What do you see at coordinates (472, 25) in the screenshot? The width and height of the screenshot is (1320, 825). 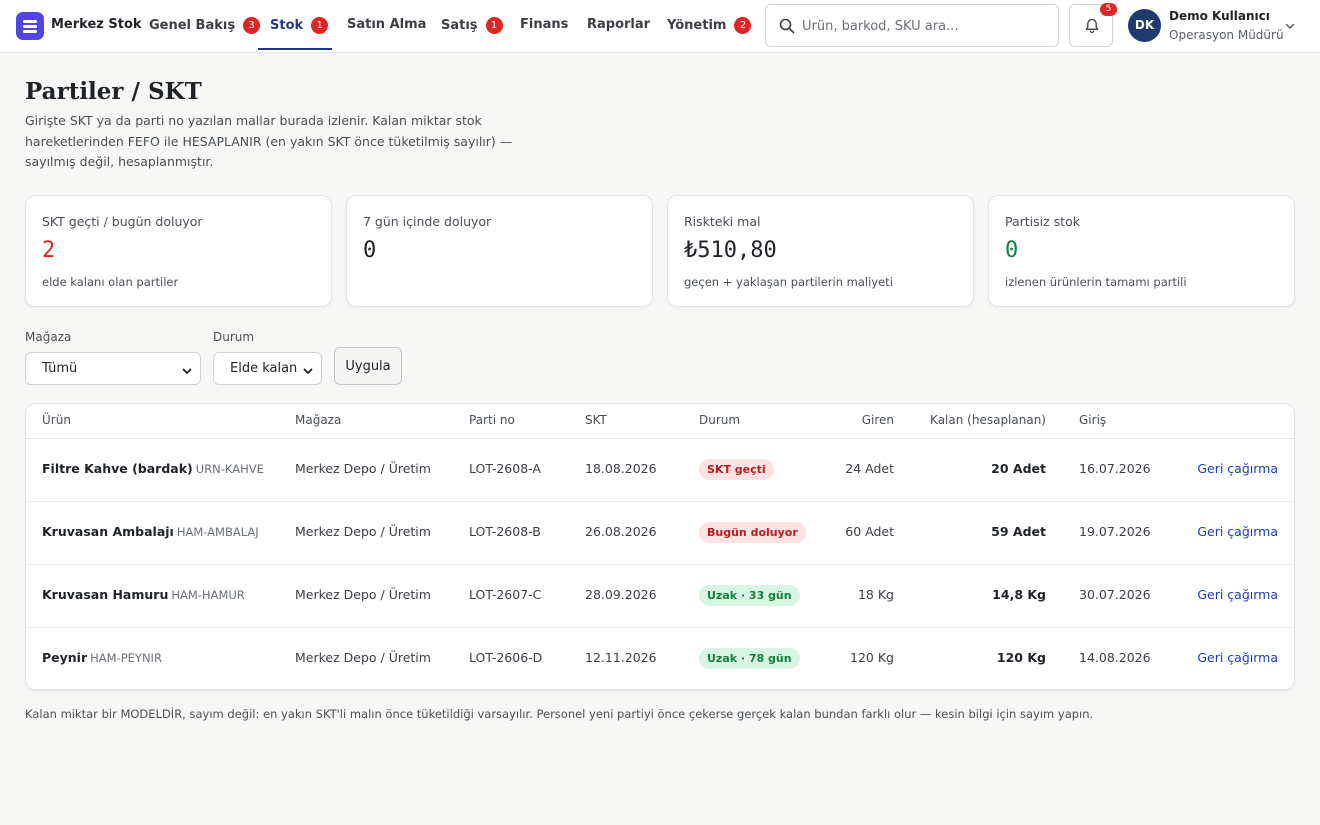 I see `nav-item-satis: Satış 1` at bounding box center [472, 25].